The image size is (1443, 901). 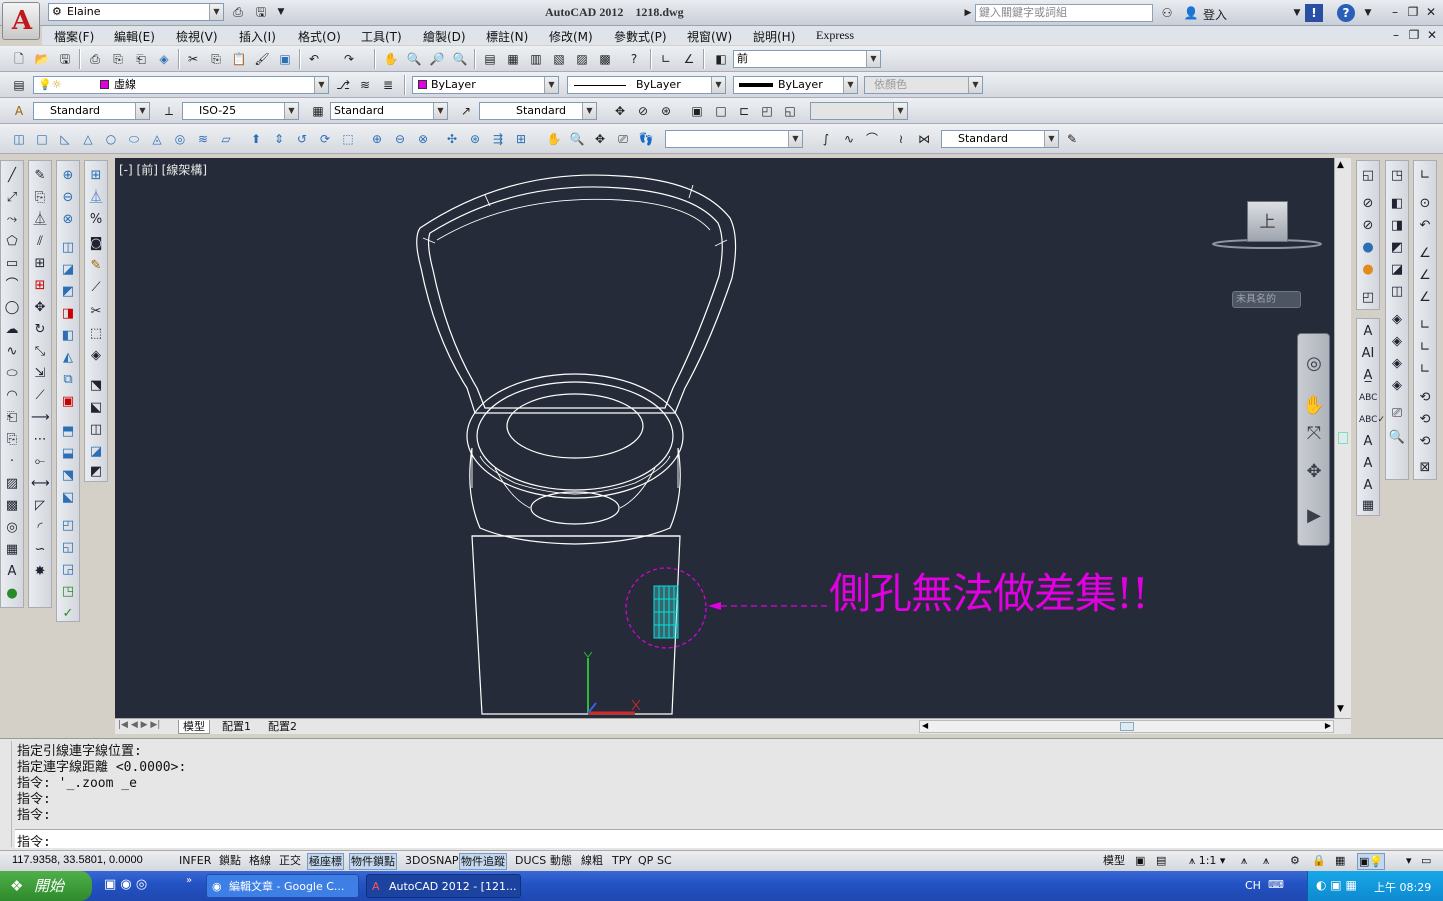 I want to click on sweep-icon: ↺, so click(x=302, y=139).